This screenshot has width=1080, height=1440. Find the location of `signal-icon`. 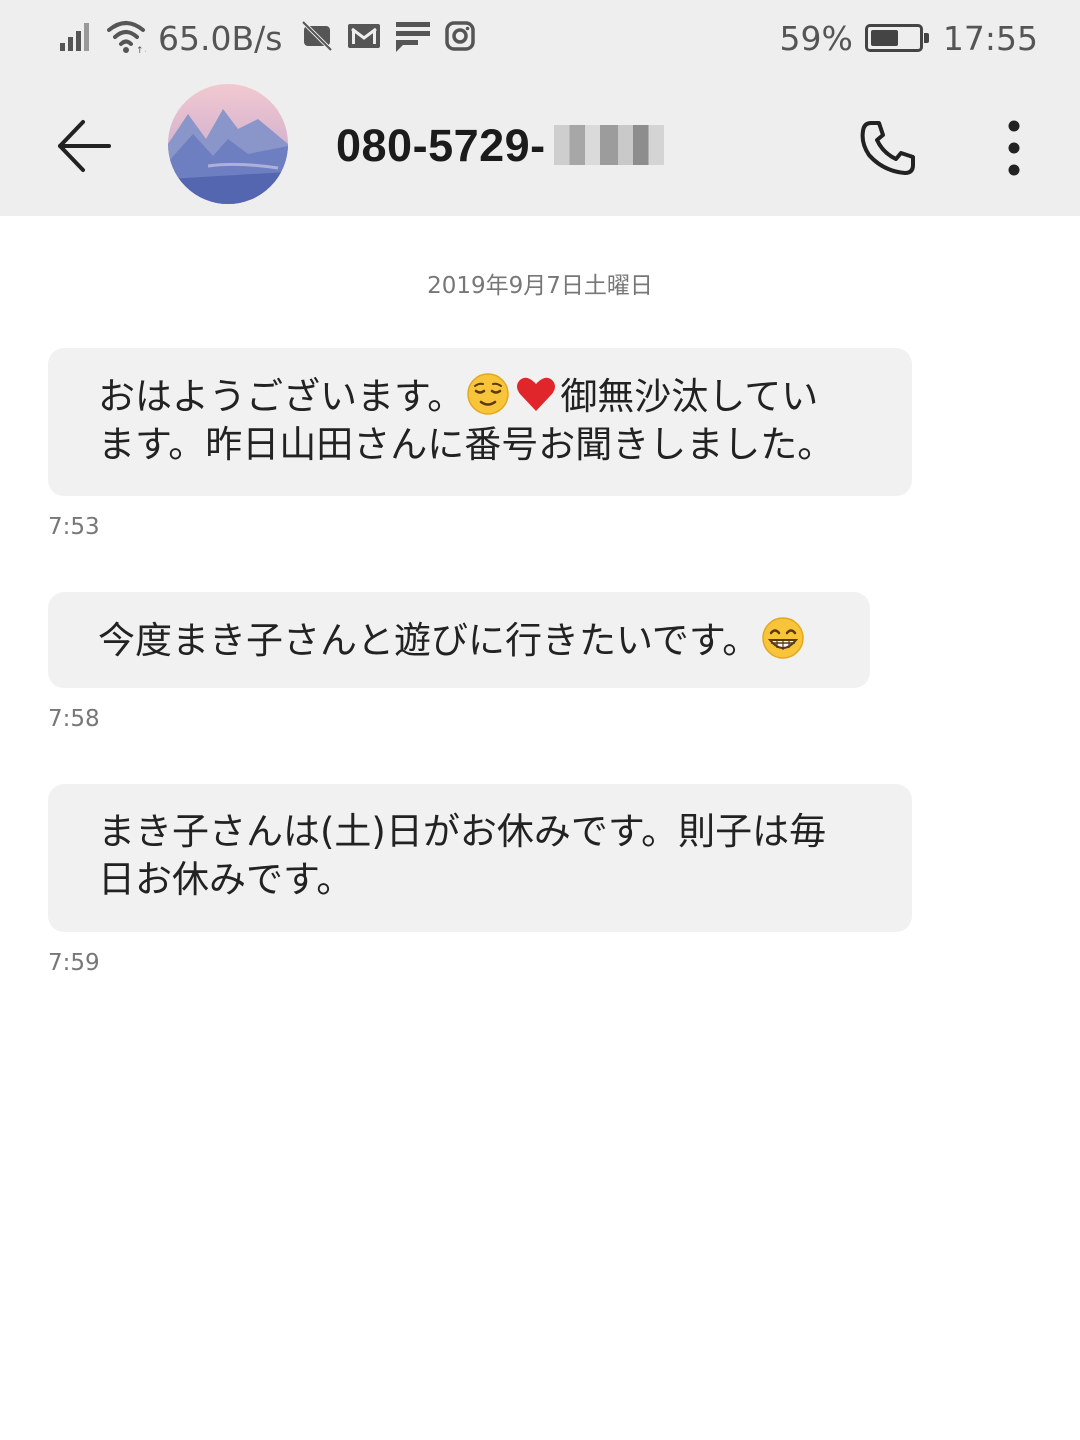

signal-icon is located at coordinates (76, 38).